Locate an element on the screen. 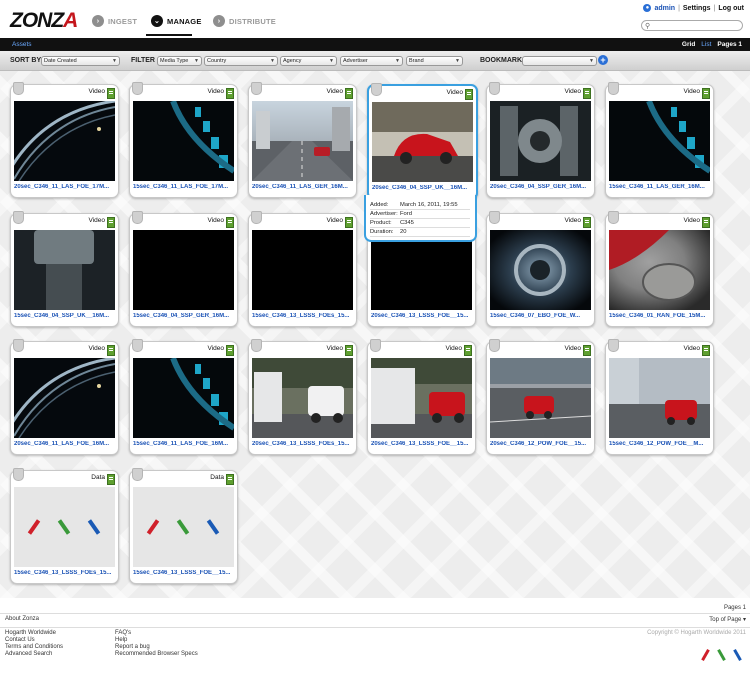 The height and width of the screenshot is (674, 750). footer-link: Advanced Search is located at coordinates (28, 654).